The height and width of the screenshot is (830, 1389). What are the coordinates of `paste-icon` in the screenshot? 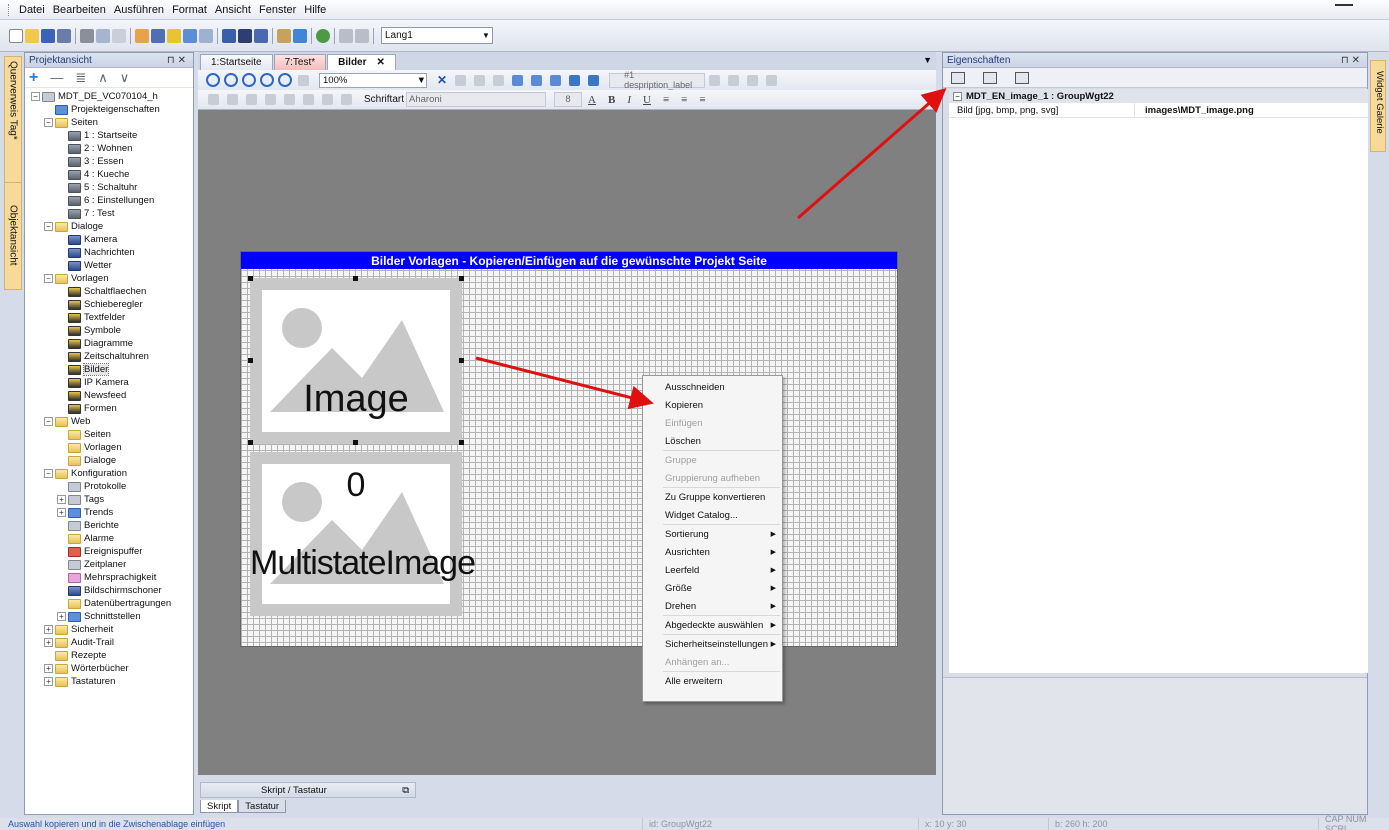 It's located at (119, 35).